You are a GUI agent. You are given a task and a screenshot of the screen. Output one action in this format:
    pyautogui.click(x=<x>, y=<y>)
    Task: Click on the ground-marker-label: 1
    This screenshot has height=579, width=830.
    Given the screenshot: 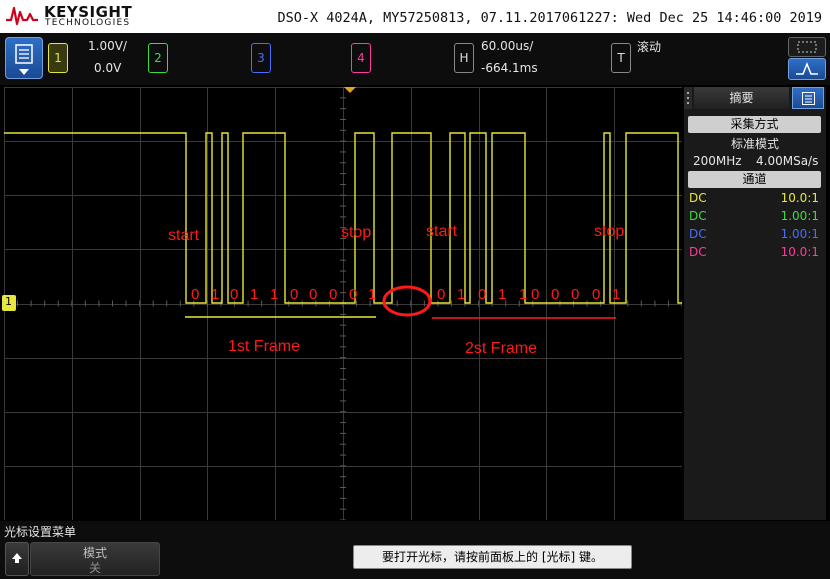 What is the action you would take?
    pyautogui.click(x=8, y=301)
    